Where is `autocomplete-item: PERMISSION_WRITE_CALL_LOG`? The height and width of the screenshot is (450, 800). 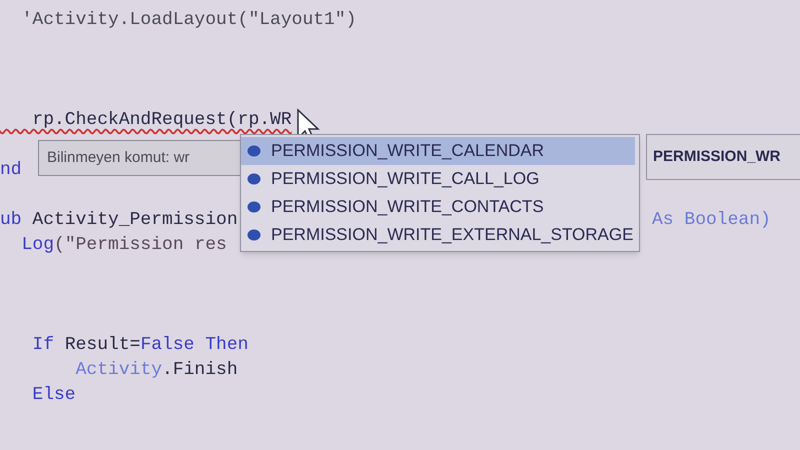
autocomplete-item: PERMISSION_WRITE_CALL_LOG is located at coordinates (438, 179).